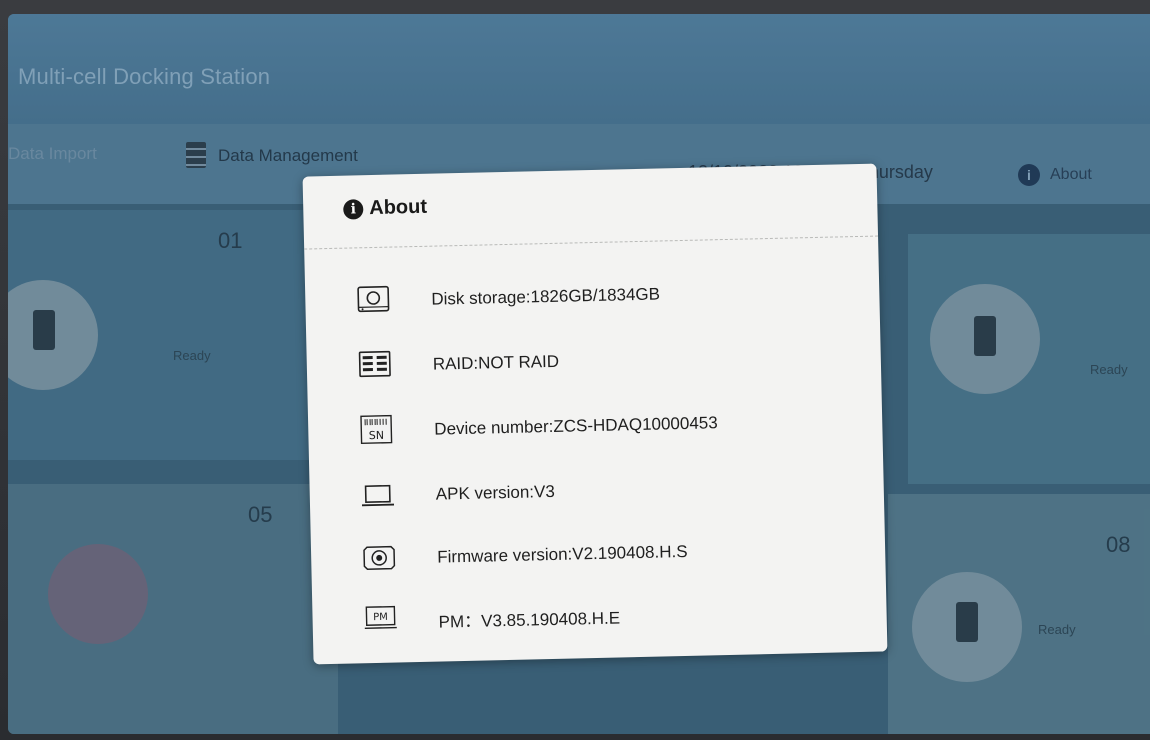 Image resolution: width=1150 pixels, height=740 pixels. What do you see at coordinates (576, 426) in the screenshot?
I see `device-number-text: Device number:ZCS-HDAQ10000453` at bounding box center [576, 426].